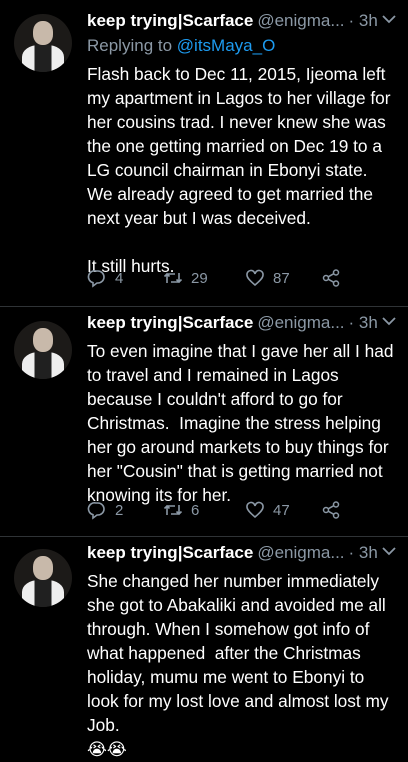 Image resolution: width=408 pixels, height=762 pixels. I want to click on retweet-count: 29, so click(199, 278).